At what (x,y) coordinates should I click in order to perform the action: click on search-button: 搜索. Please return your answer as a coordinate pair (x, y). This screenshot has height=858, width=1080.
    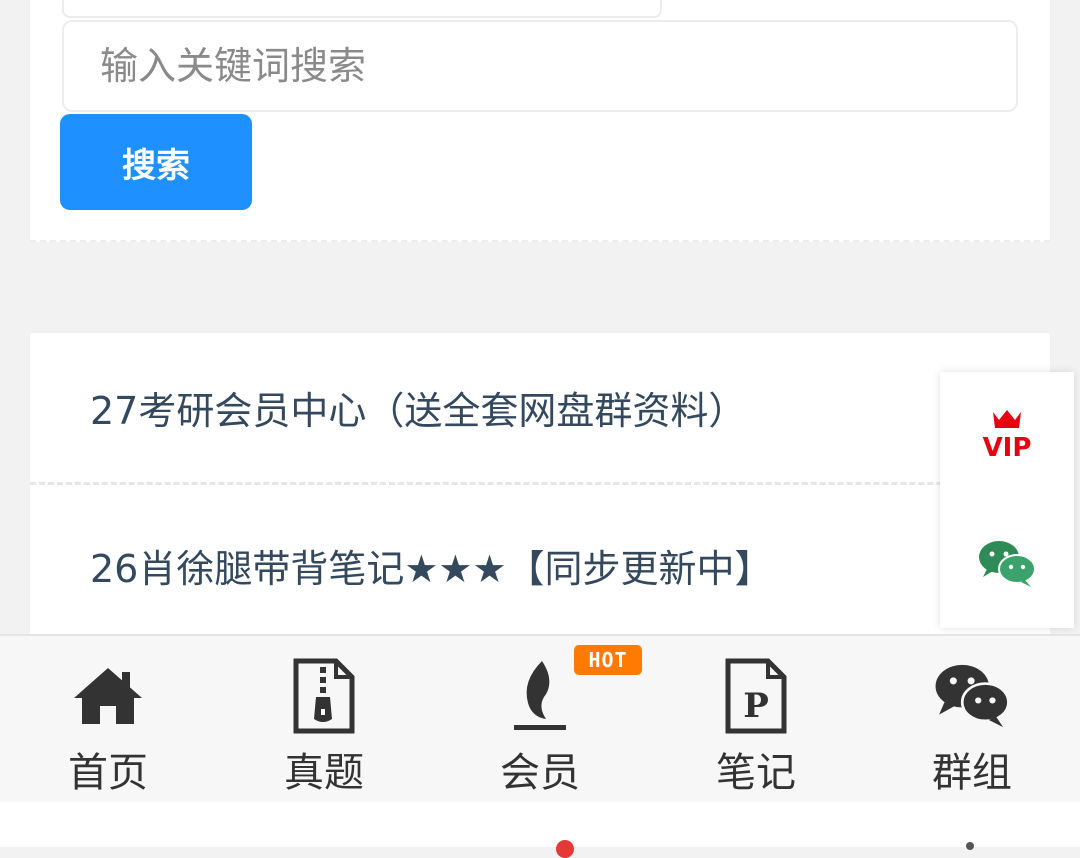
    Looking at the image, I should click on (156, 162).